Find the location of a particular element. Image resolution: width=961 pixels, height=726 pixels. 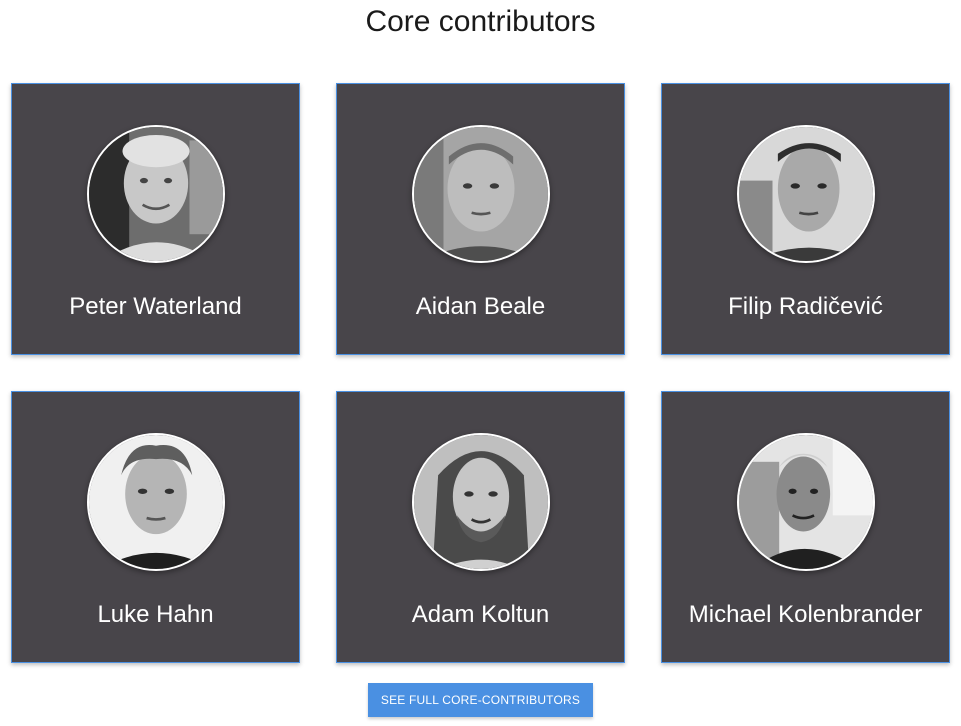

contributor-card: Filip Radičević is located at coordinates (805, 219).